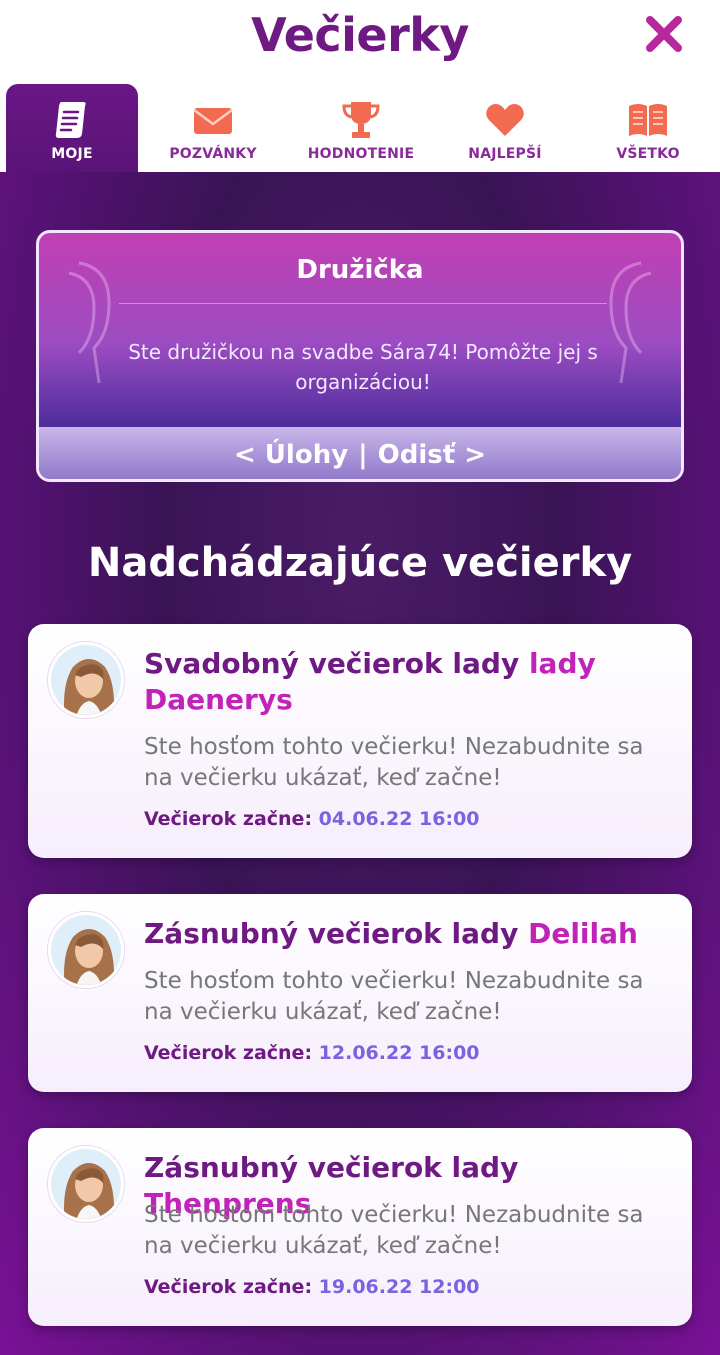  I want to click on start-date: 04.06.22 16:00, so click(399, 819).